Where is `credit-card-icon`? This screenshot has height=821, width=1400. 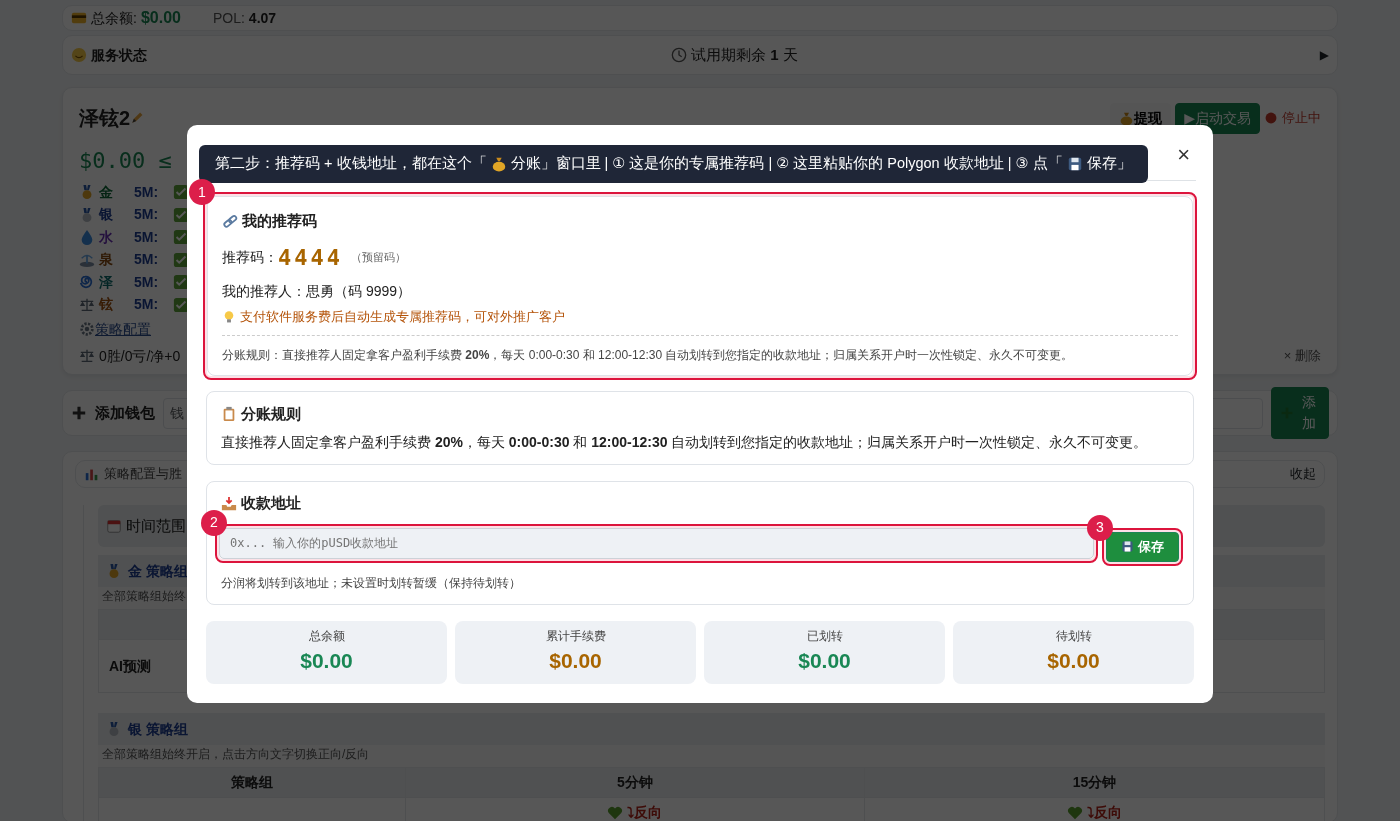 credit-card-icon is located at coordinates (79, 18).